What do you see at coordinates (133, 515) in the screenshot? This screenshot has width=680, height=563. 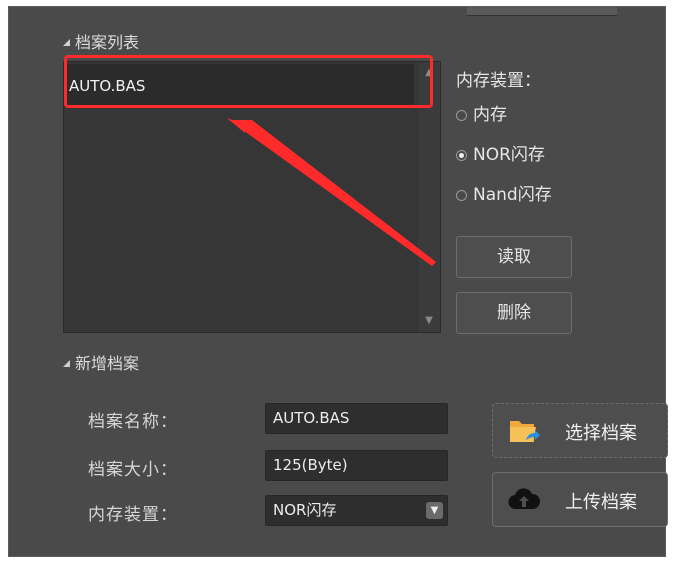 I see `storage-select-label: 内存装置：` at bounding box center [133, 515].